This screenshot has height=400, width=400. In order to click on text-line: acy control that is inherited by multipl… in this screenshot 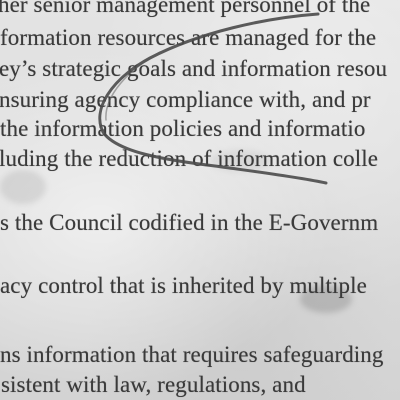, I will do `click(183, 285)`.